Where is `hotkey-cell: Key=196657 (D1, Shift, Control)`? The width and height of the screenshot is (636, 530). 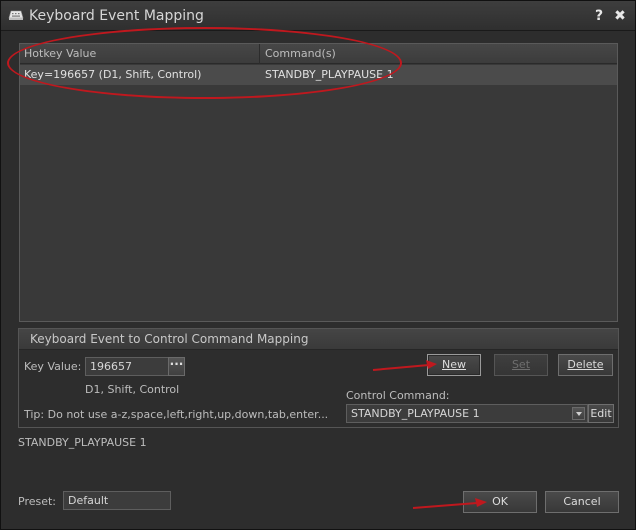 hotkey-cell: Key=196657 (D1, Shift, Control) is located at coordinates (113, 74).